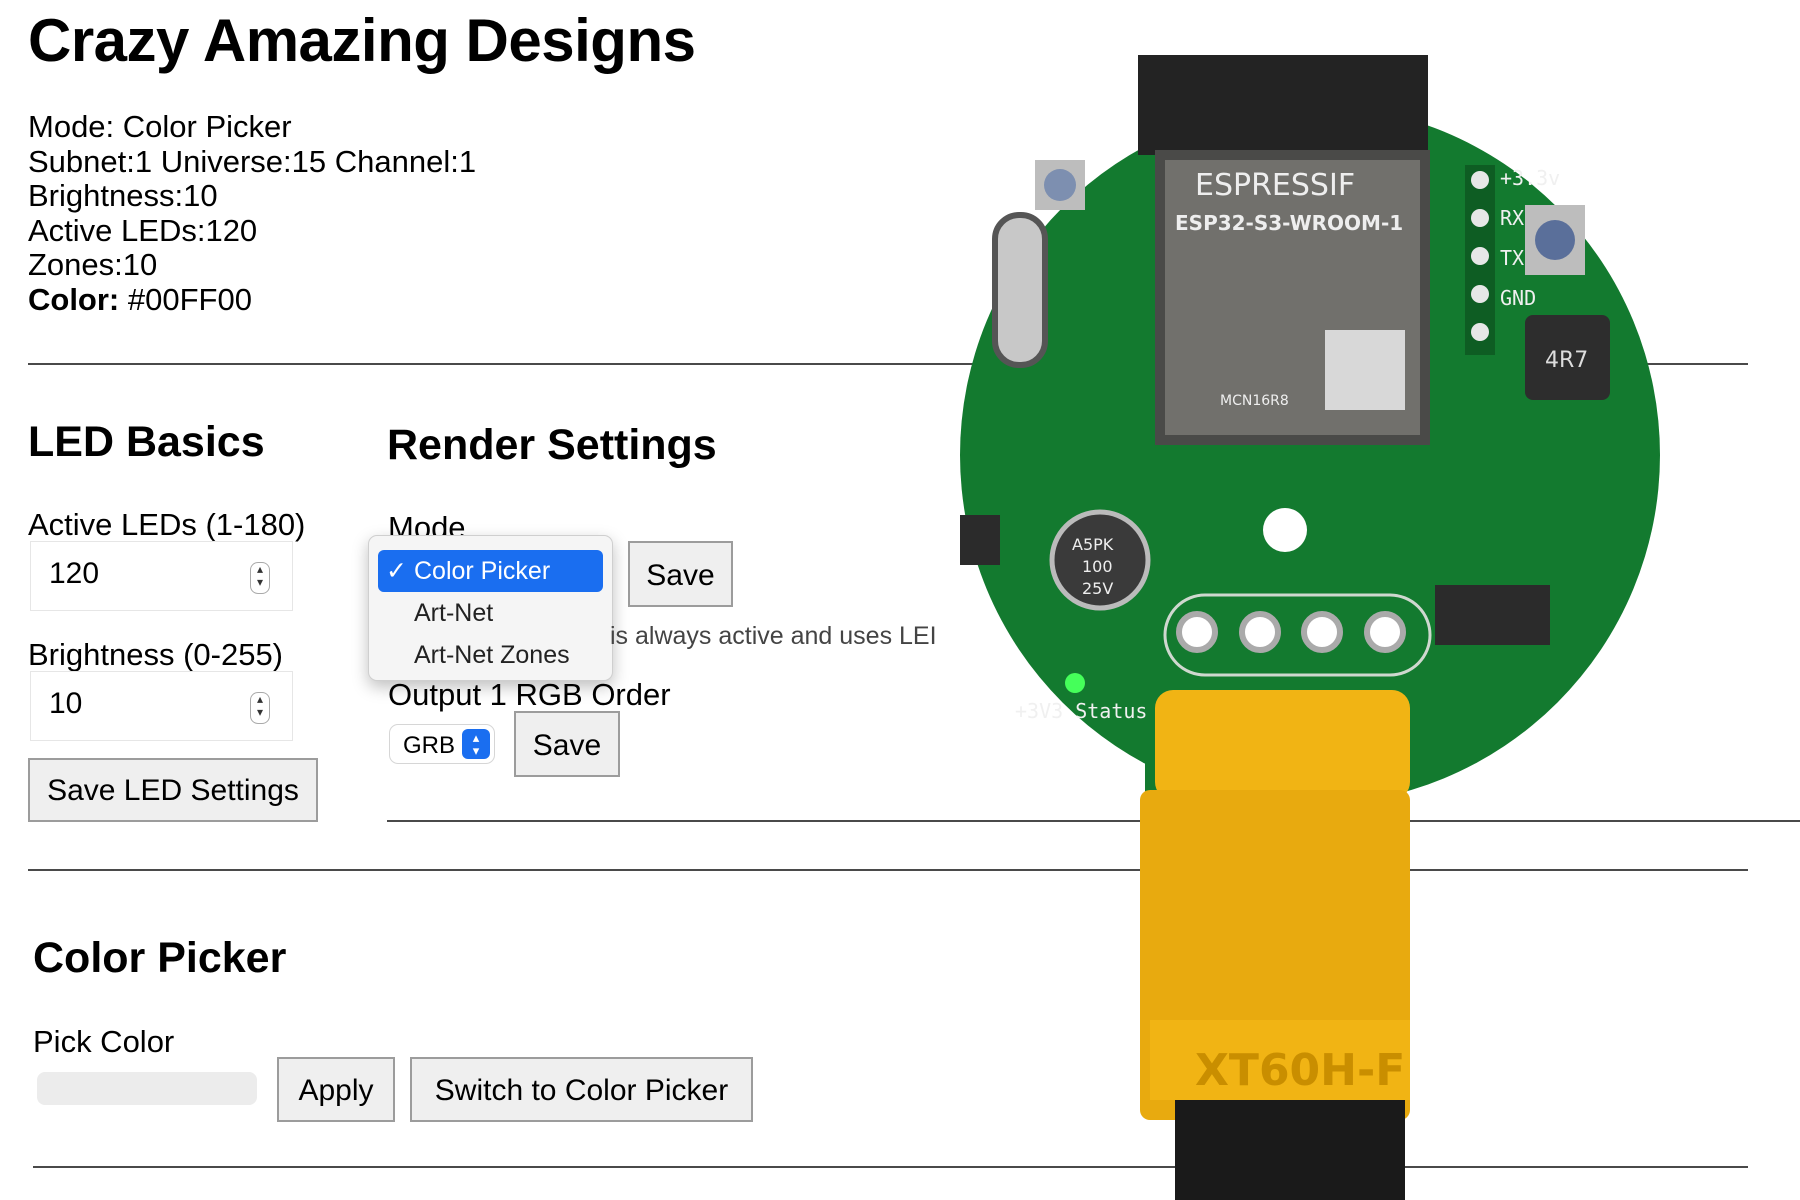  Describe the element at coordinates (1282, 745) in the screenshot. I see `xt60-housing` at that location.